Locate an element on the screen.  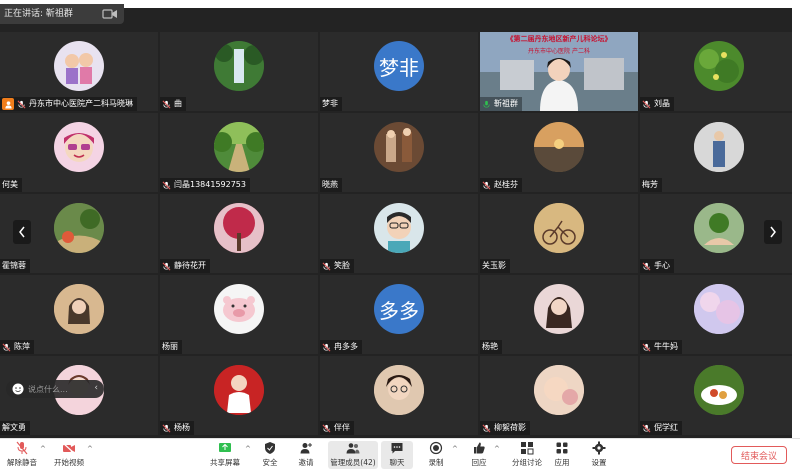
participant-name-bar: 杨艳 is located at coordinates (491, 347).